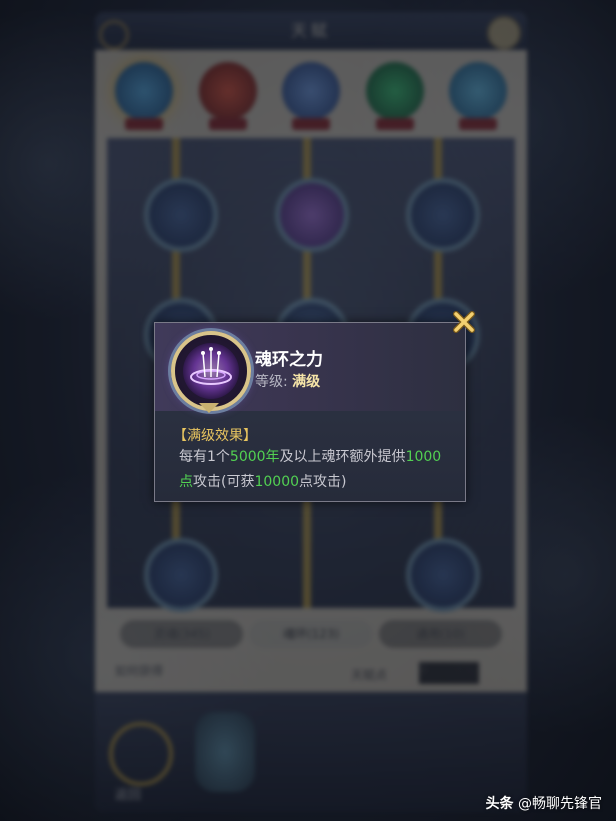  Describe the element at coordinates (317, 470) in the screenshot. I see `effect-description: 每有1个5000年及以上魂环额外提供1000点攻击(可获10000点攻击)` at that location.